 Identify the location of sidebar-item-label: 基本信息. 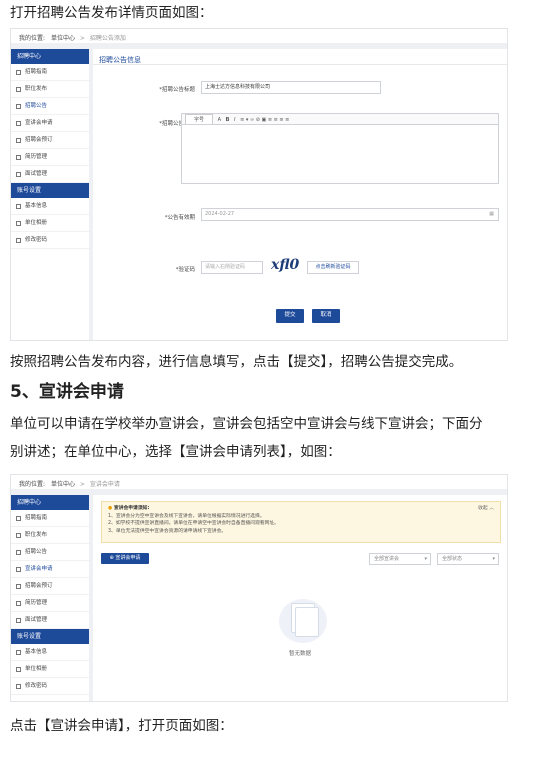
(36, 206).